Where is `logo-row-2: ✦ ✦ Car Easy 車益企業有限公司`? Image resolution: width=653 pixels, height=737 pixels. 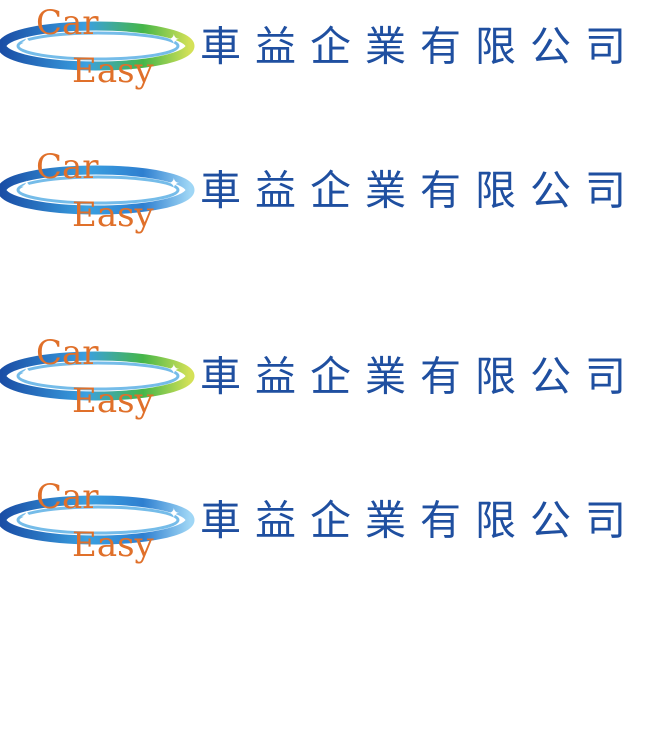
logo-row-2: ✦ ✦ Car Easy 車益企業有限公司 is located at coordinates (326, 191).